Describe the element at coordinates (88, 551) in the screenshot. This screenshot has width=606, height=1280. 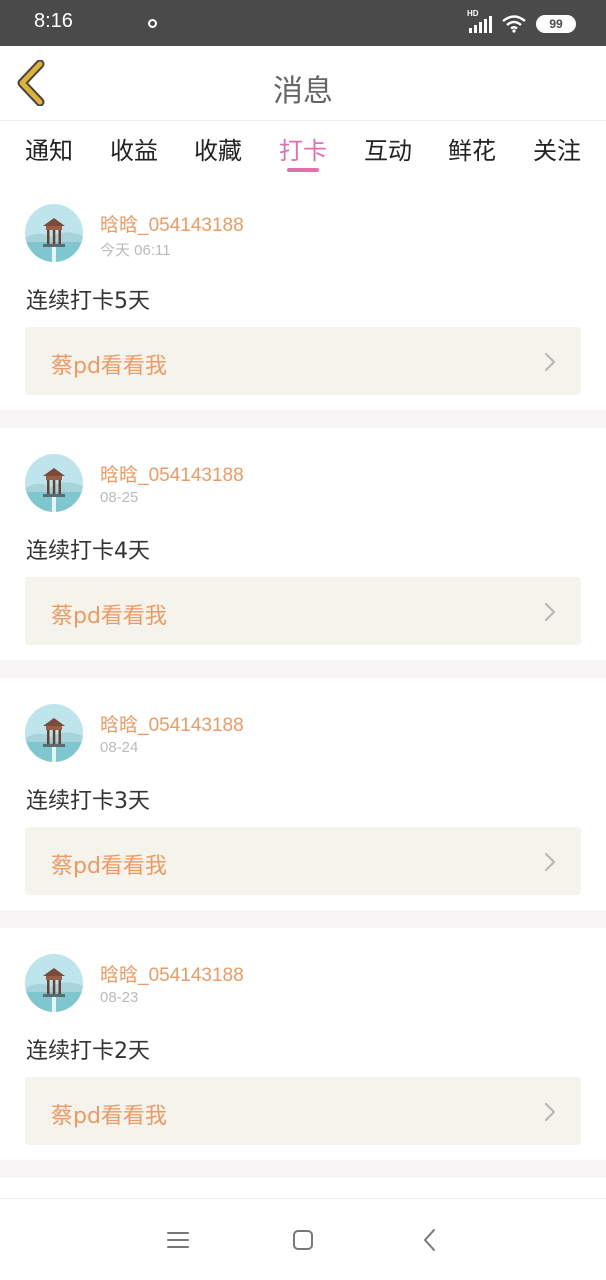
I see `message-text: 连续打卡4天` at that location.